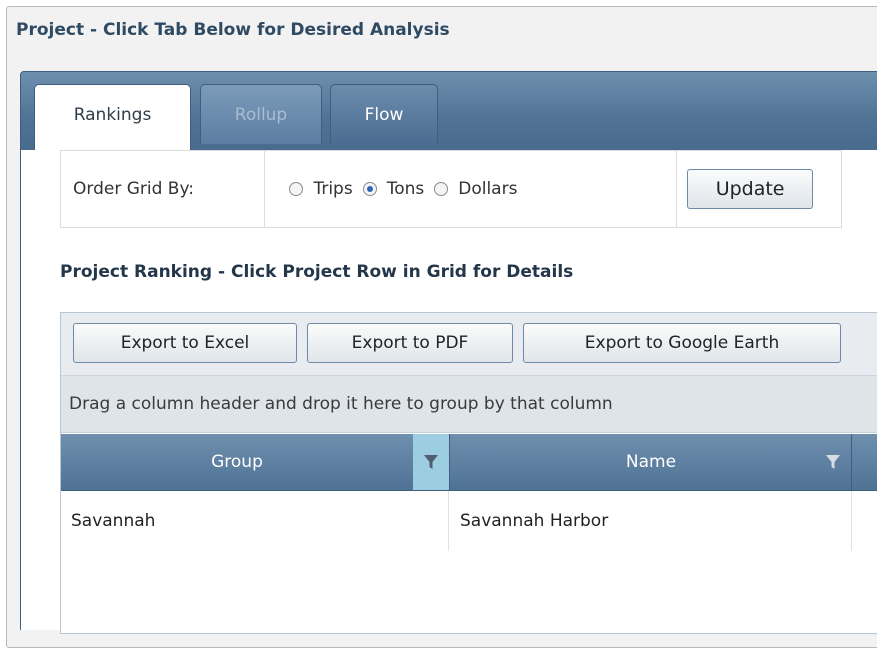 The width and height of the screenshot is (877, 648). What do you see at coordinates (369, 189) in the screenshot?
I see `radio-tons` at bounding box center [369, 189].